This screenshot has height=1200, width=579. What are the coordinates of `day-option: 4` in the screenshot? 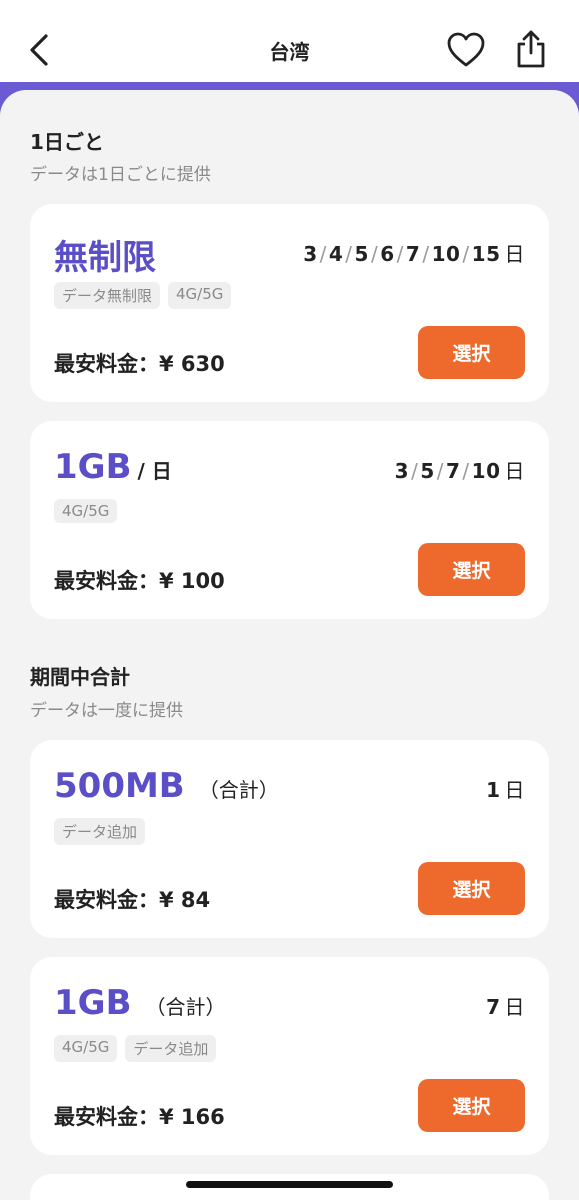 It's located at (336, 254).